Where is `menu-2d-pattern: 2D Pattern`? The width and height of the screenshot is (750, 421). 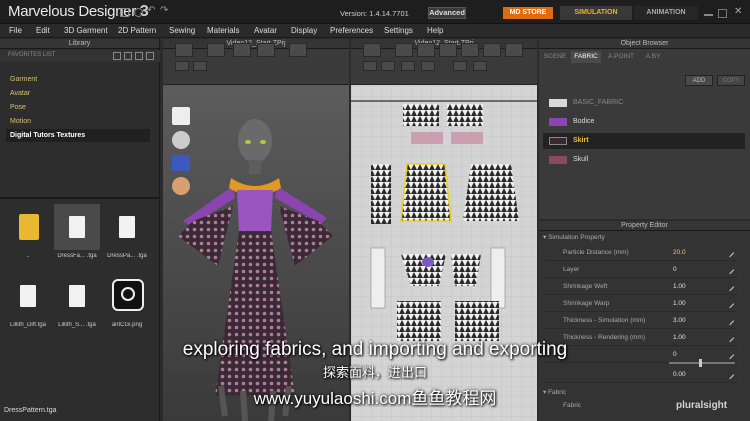 menu-2d-pattern: 2D Pattern is located at coordinates (137, 30).